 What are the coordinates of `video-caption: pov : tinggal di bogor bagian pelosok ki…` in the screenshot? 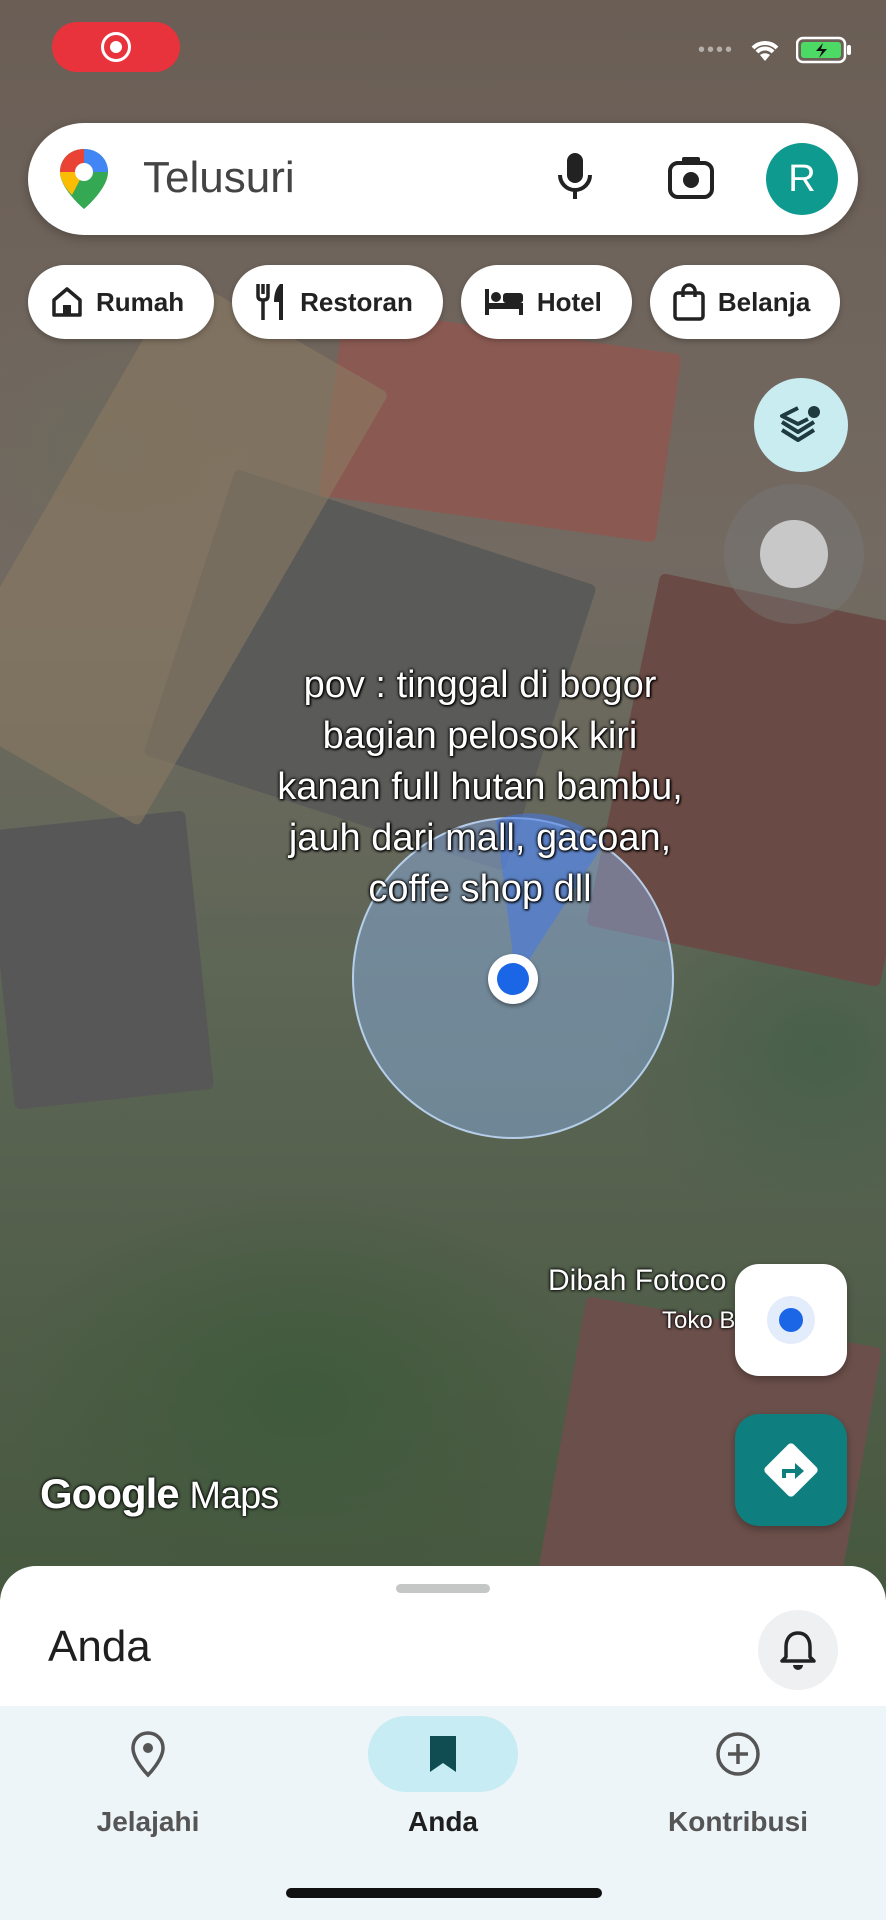 It's located at (480, 787).